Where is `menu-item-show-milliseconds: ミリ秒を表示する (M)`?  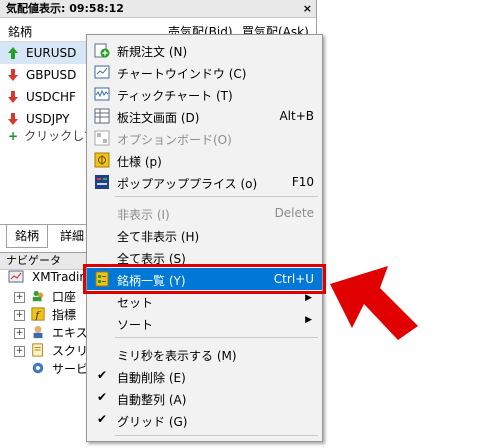
menu-item-show-milliseconds: ミリ秒を表示する (M) is located at coordinates (204, 354).